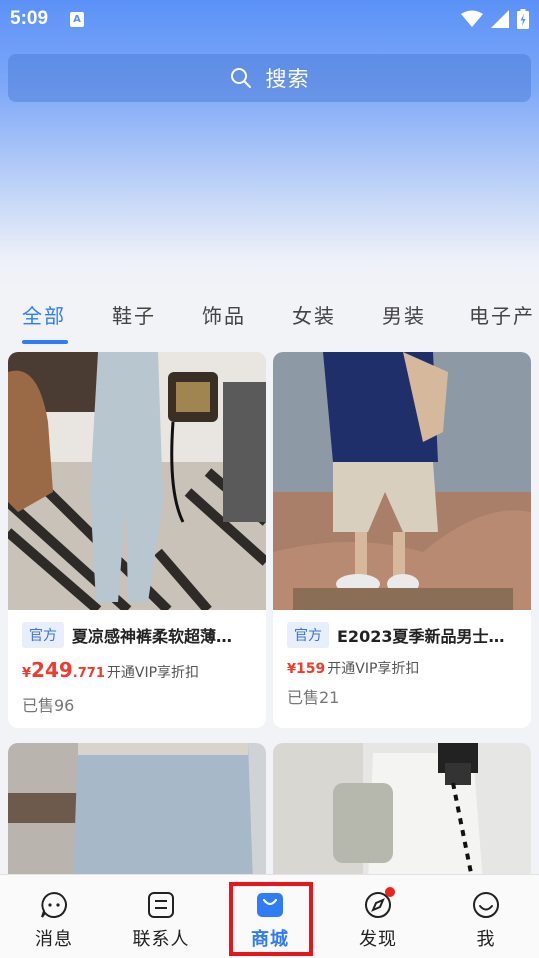  What do you see at coordinates (486, 905) in the screenshot?
I see `smiley-icon` at bounding box center [486, 905].